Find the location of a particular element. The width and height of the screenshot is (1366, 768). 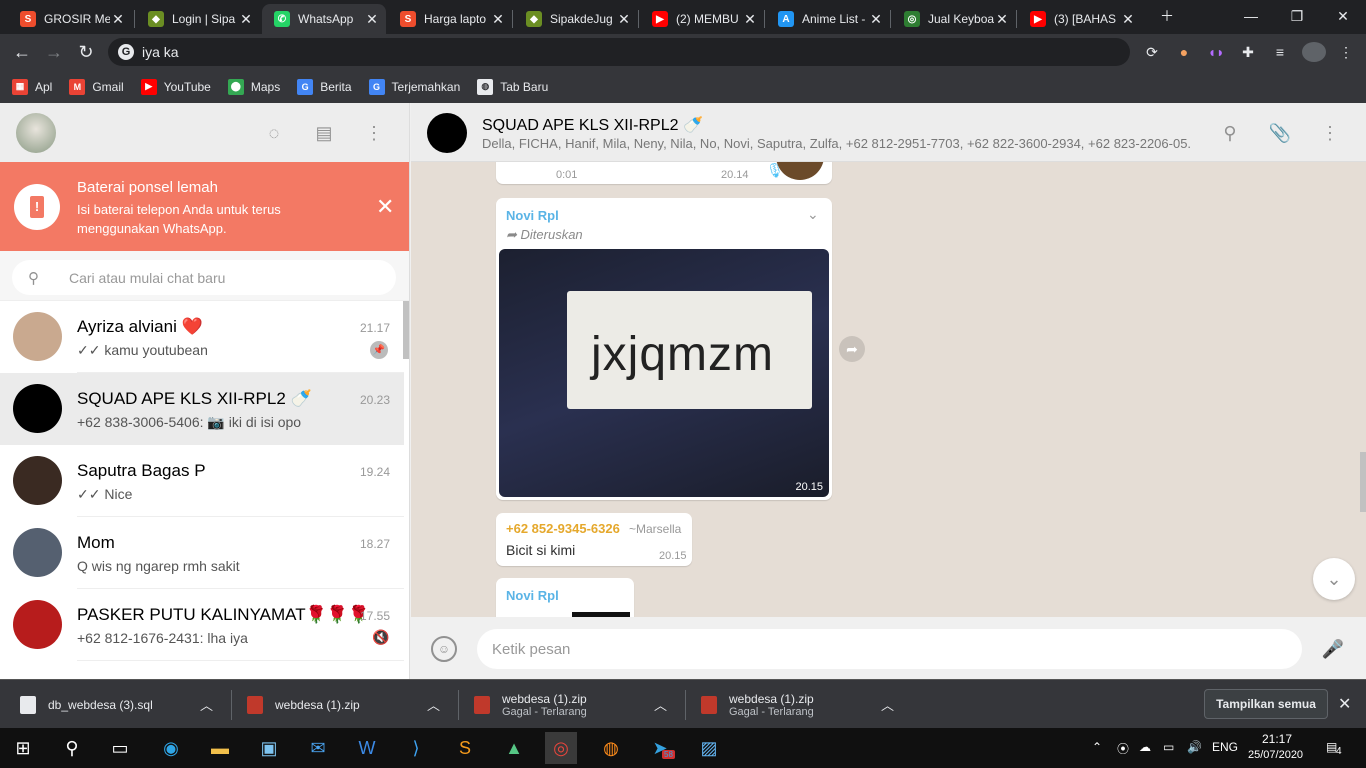

media-control-icon: ≡ is located at coordinates (1280, 52).